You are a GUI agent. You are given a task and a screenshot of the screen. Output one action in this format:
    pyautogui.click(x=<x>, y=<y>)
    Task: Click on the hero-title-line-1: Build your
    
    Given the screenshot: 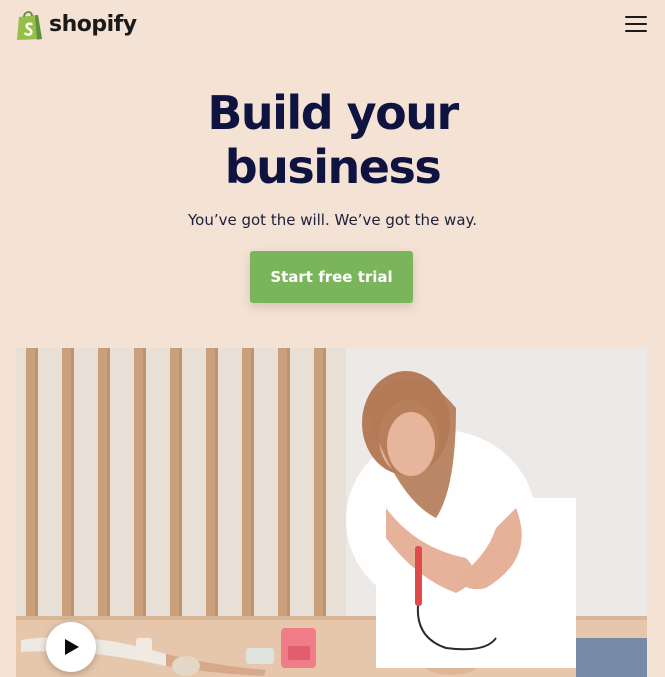 What is the action you would take?
    pyautogui.click(x=333, y=113)
    